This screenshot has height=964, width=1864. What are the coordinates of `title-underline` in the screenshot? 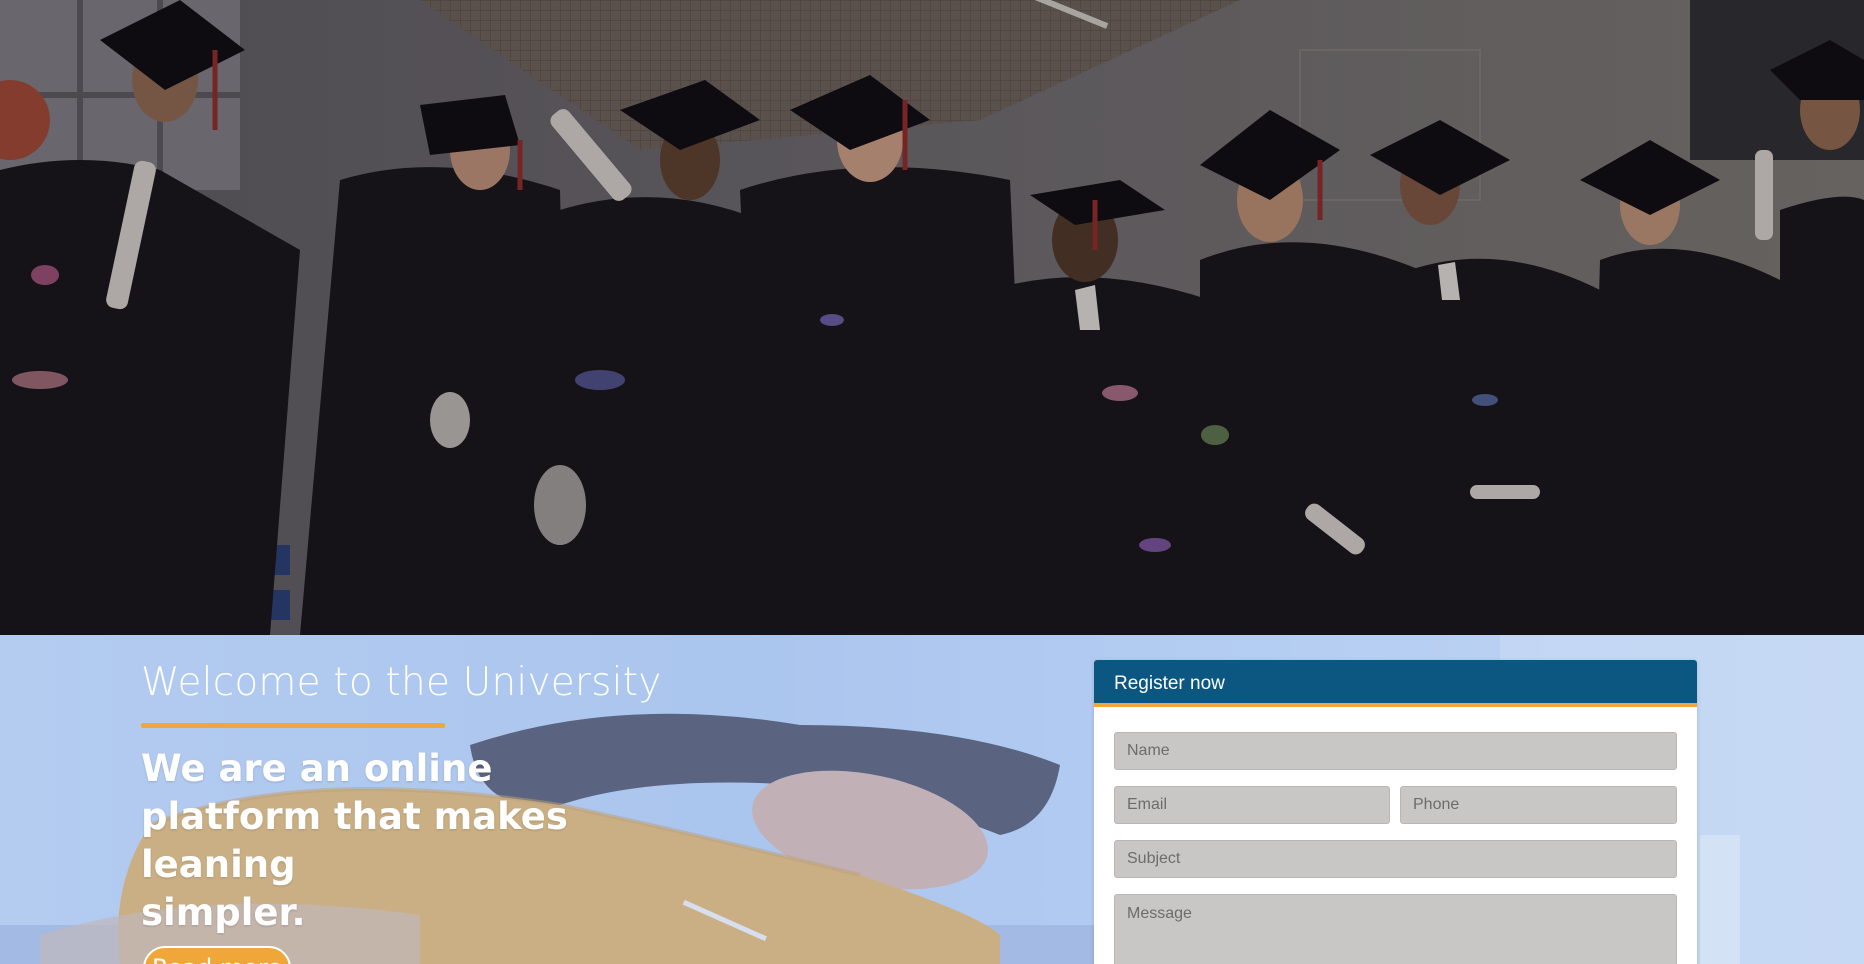 It's located at (293, 725).